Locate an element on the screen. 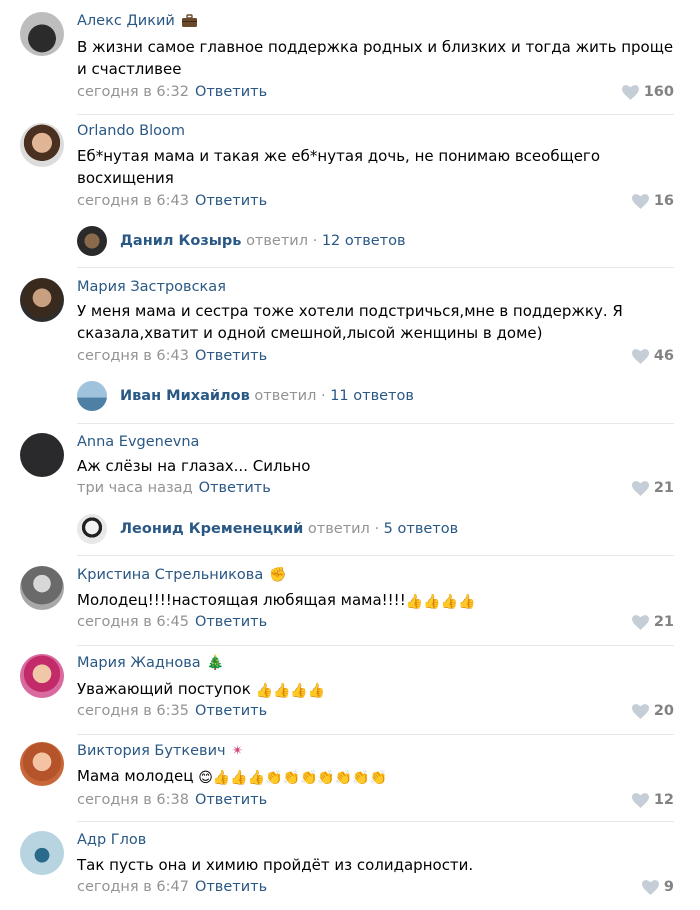 The height and width of the screenshot is (910, 700). comment-text: Аж слёзы на глазах... Сильно is located at coordinates (194, 466).